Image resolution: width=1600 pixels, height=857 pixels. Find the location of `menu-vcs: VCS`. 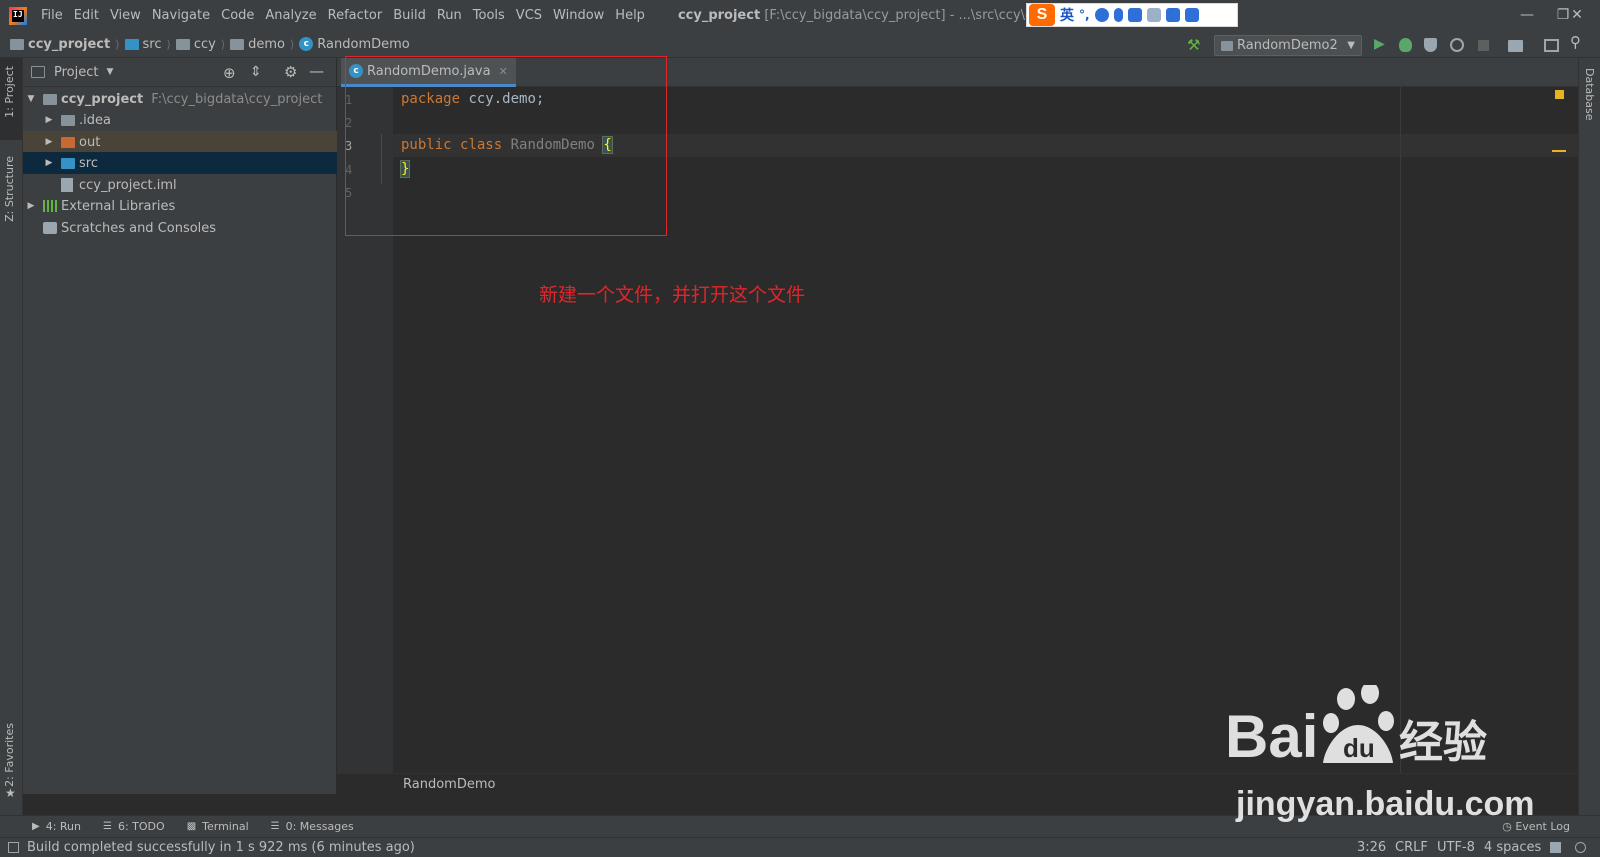

menu-vcs: VCS is located at coordinates (529, 15).